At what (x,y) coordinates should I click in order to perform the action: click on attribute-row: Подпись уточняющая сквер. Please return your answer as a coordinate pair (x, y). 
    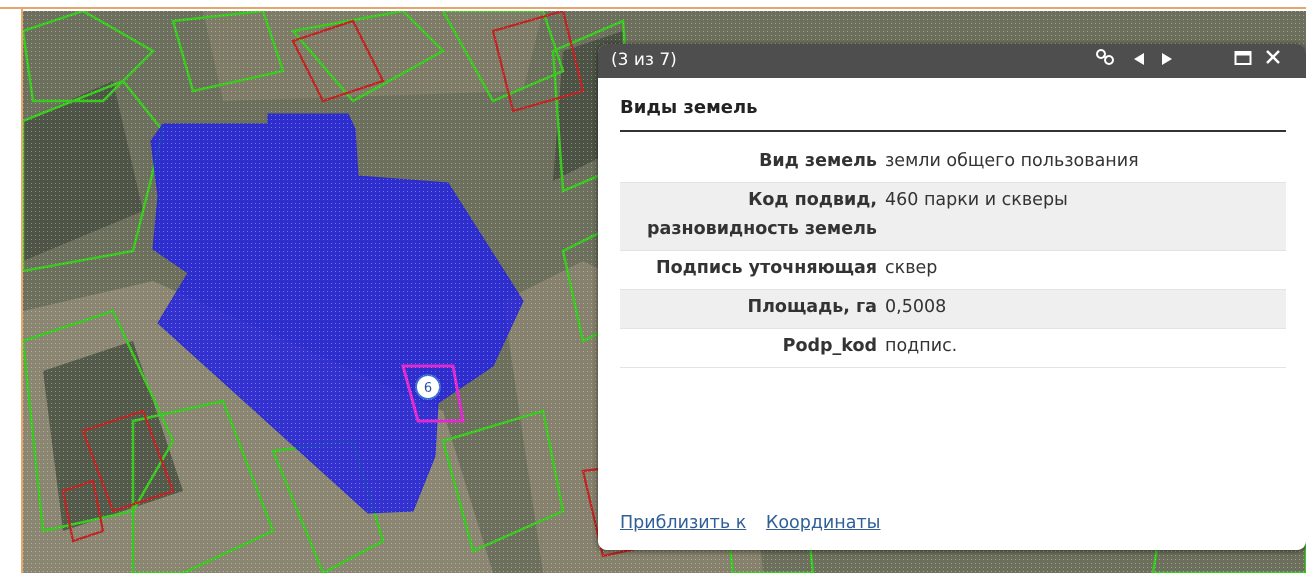
    Looking at the image, I should click on (953, 270).